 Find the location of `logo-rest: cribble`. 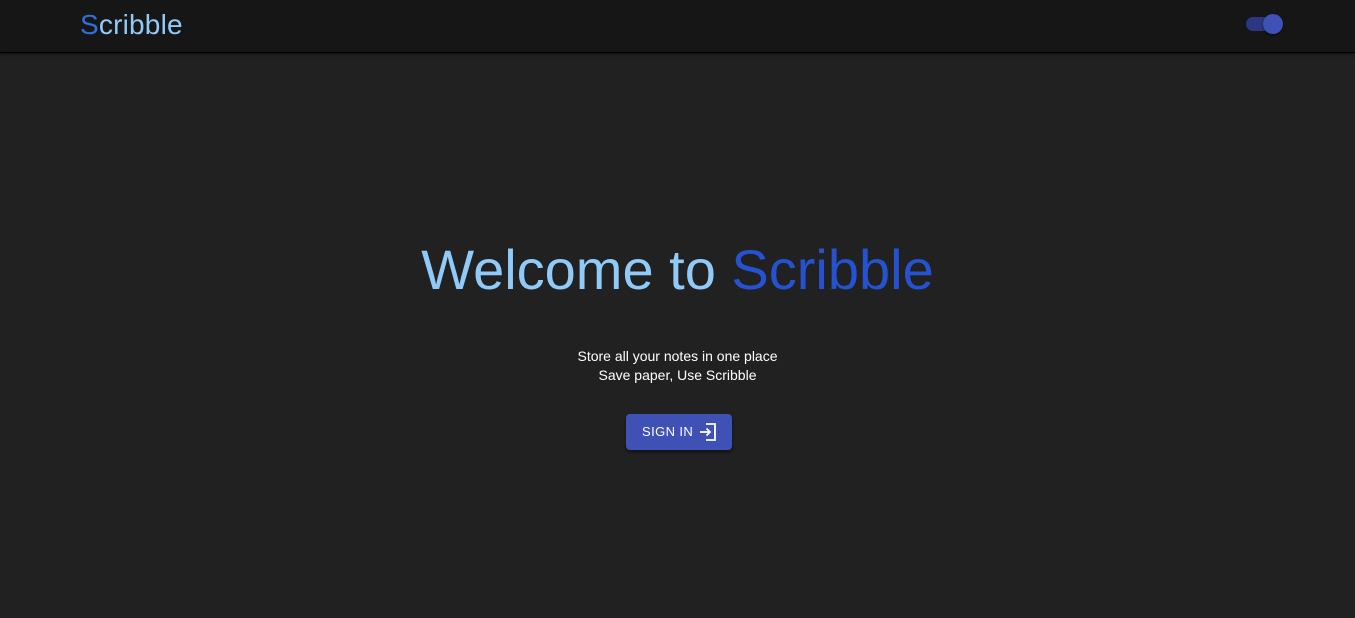

logo-rest: cribble is located at coordinates (140, 24).